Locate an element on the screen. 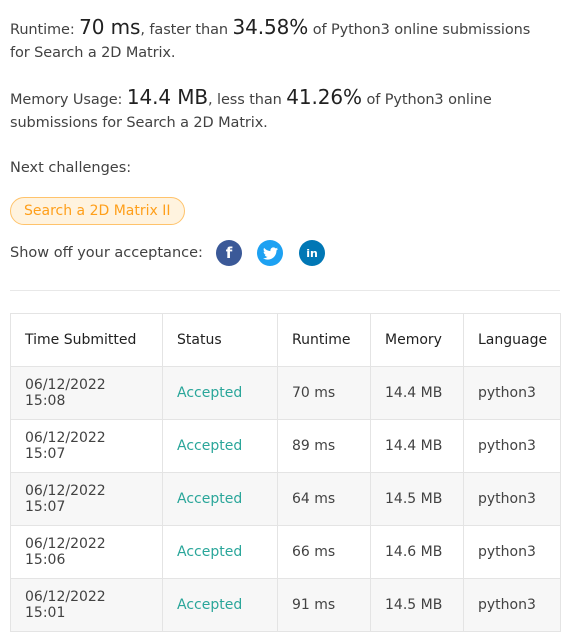  cell-time: 06/12/2022 15:08 is located at coordinates (86, 393).